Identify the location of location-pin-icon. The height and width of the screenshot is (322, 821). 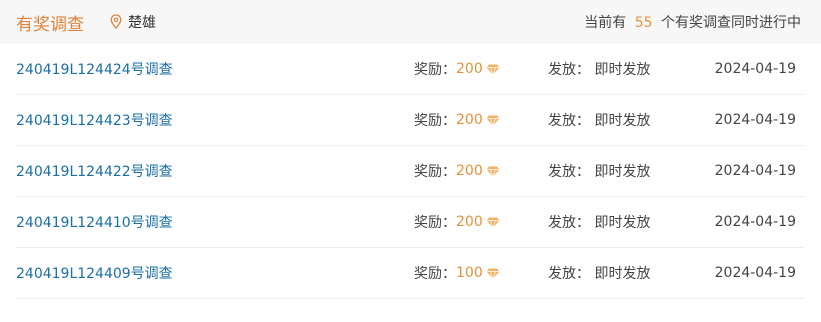
(117, 22).